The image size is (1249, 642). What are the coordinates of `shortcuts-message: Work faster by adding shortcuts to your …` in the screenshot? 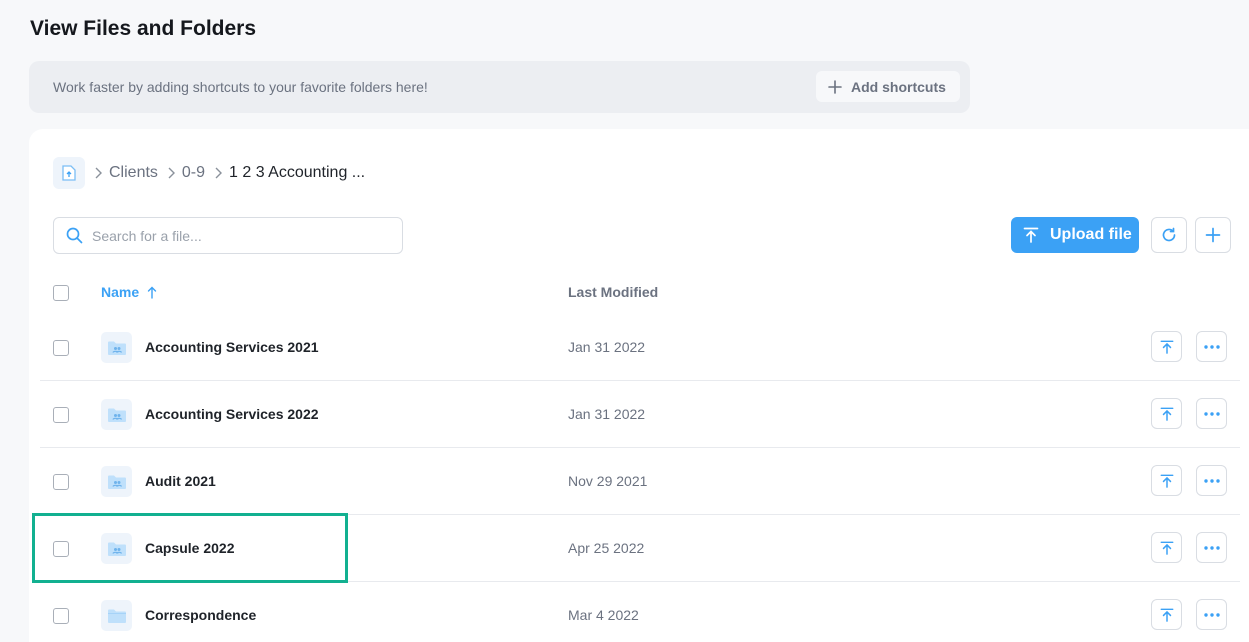 It's located at (240, 87).